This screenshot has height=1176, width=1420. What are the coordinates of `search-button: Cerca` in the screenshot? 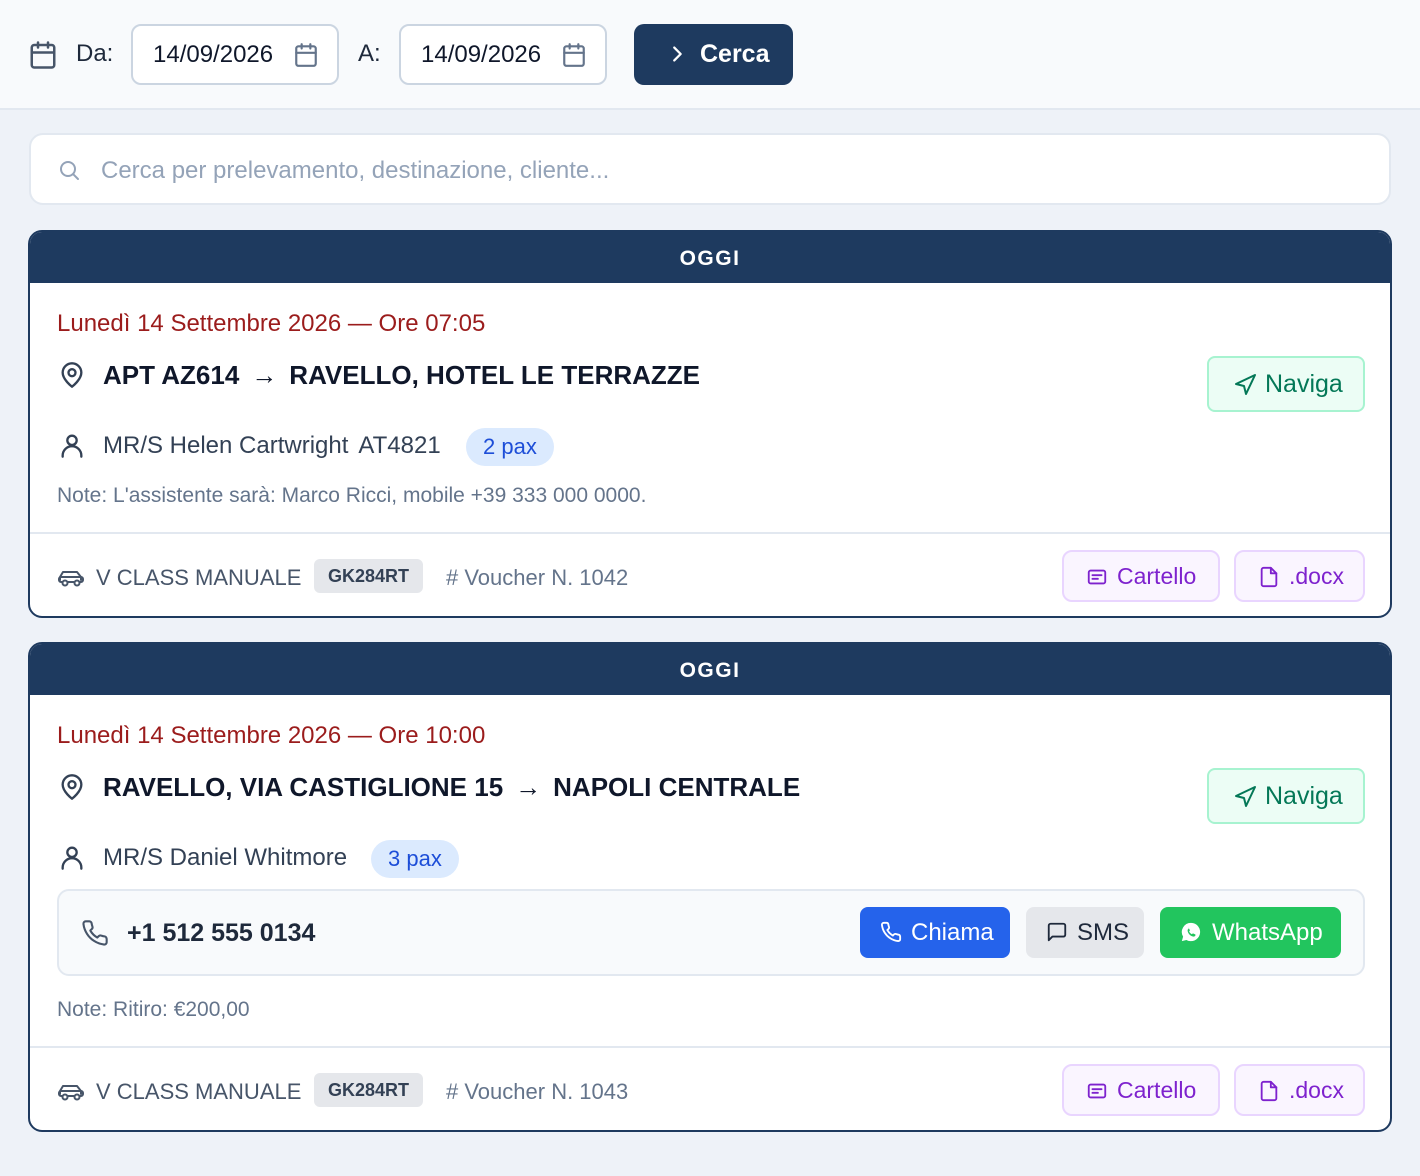 It's located at (713, 54).